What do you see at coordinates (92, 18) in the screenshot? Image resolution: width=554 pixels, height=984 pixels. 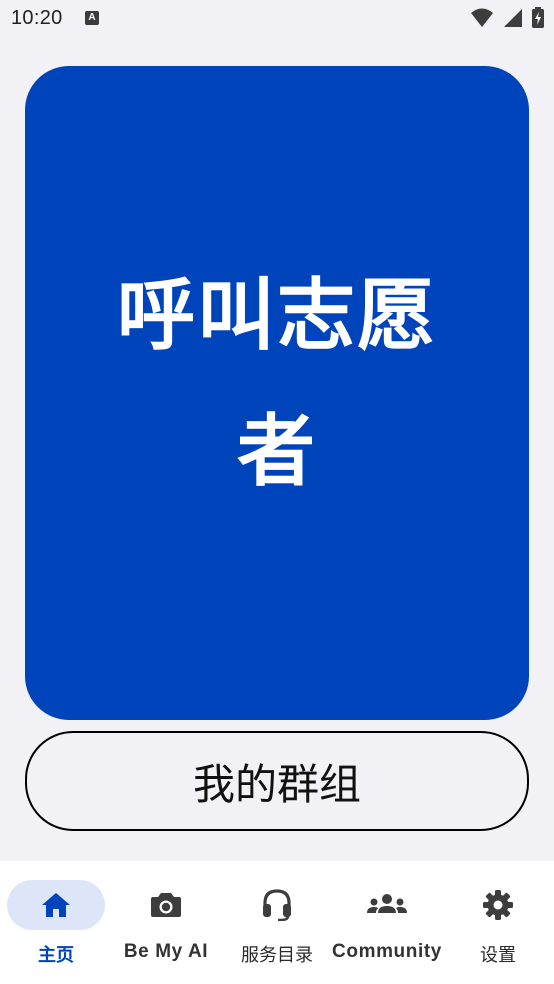 I see `notification-icon: A` at bounding box center [92, 18].